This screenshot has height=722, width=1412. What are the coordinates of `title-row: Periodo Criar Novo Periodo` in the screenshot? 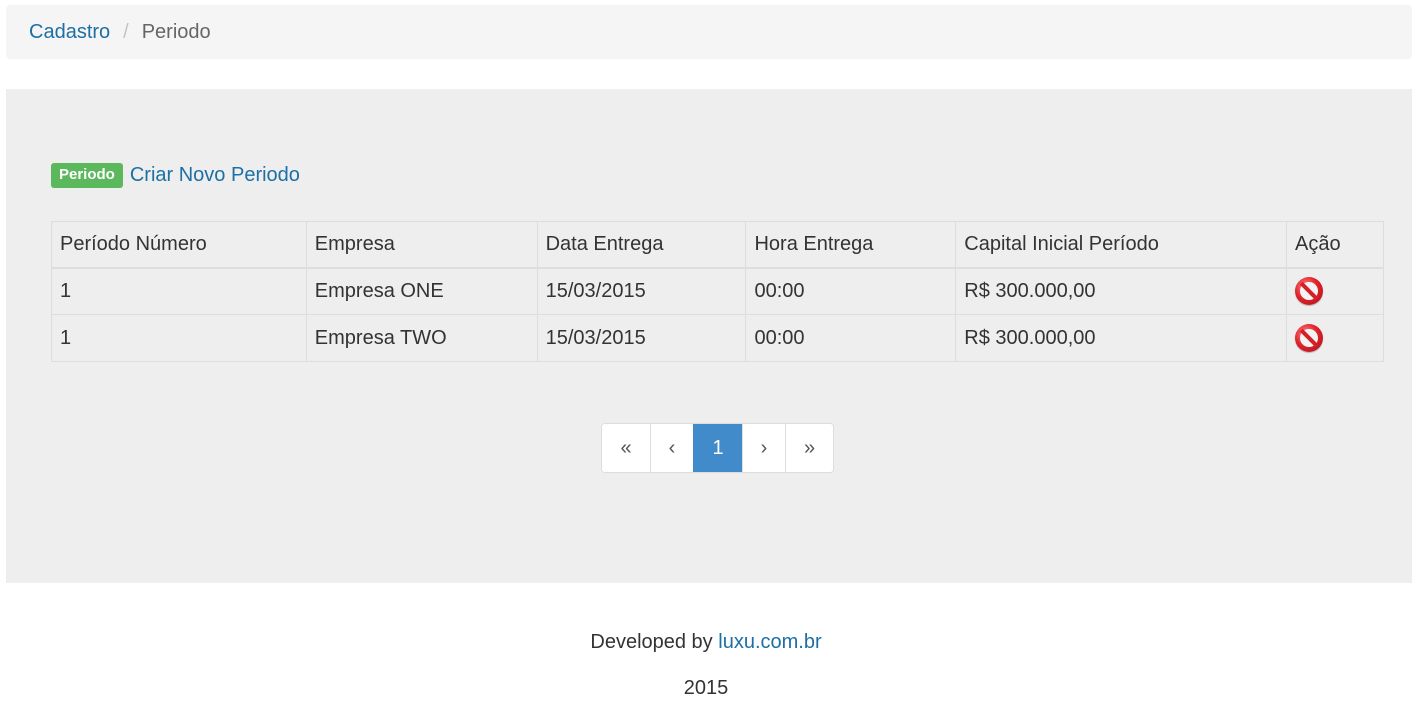 It's located at (175, 175).